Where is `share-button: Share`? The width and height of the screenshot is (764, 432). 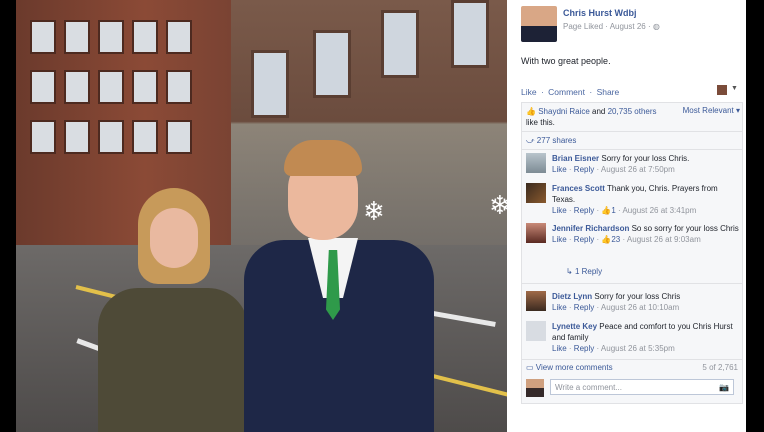
share-button: Share is located at coordinates (608, 92).